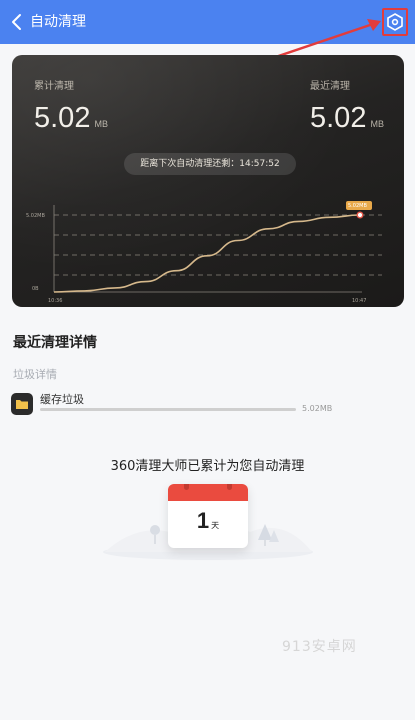  Describe the element at coordinates (55, 343) in the screenshot. I see `section-title: 最近清理详情` at that location.